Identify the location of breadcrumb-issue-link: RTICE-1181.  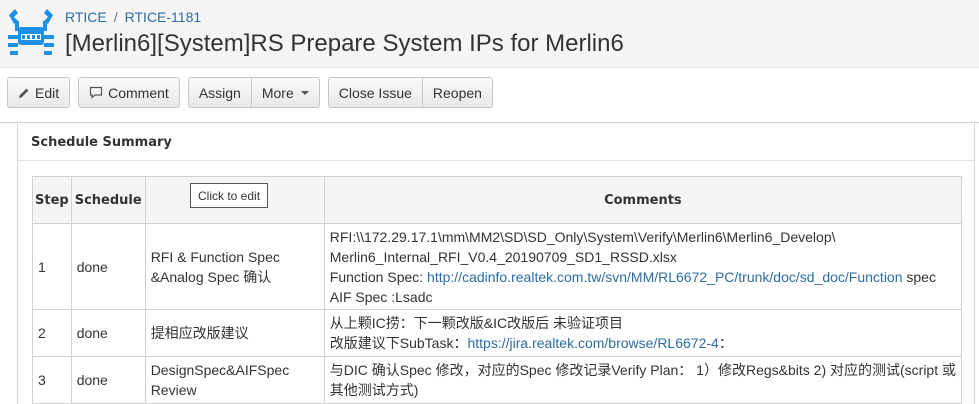
(163, 17).